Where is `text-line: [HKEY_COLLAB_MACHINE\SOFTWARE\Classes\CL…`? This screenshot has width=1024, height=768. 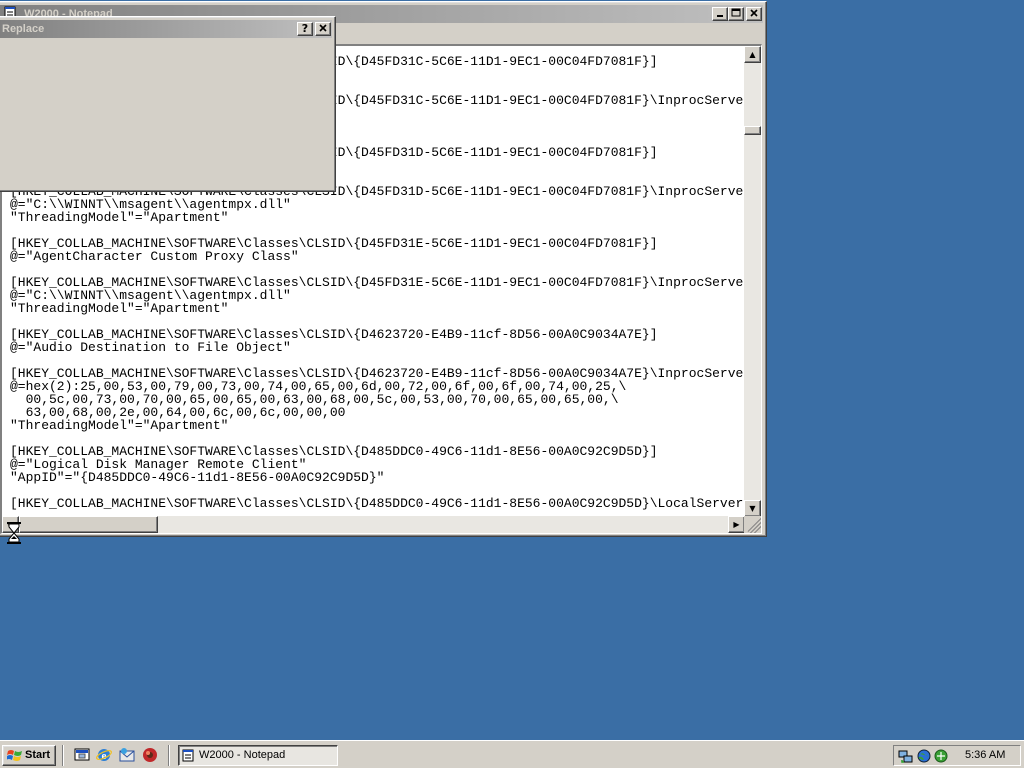
text-line: [HKEY_COLLAB_MACHINE\SOFTWARE\Classes\CL… is located at coordinates (377, 503).